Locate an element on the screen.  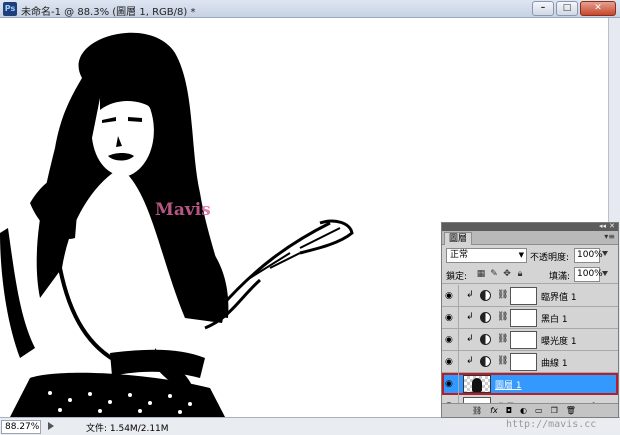
lock-label: 鎖定: is located at coordinates (457, 277).